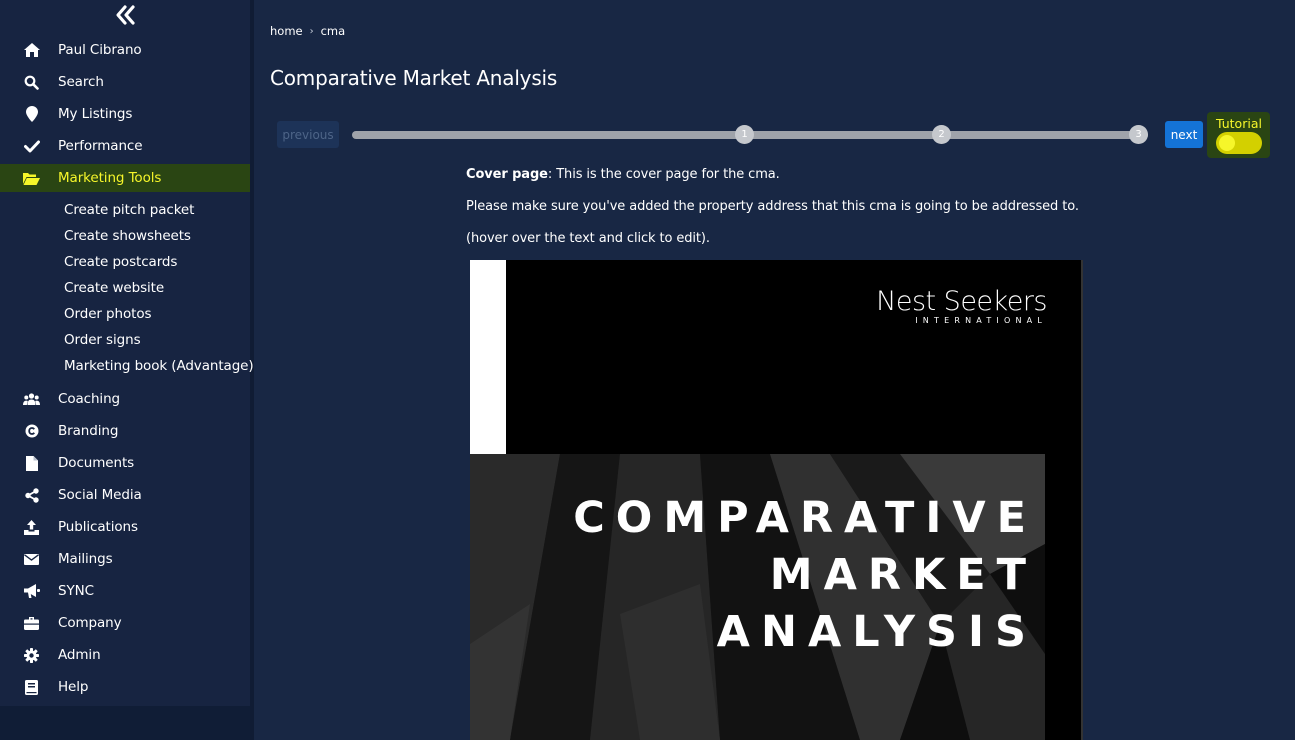 The height and width of the screenshot is (740, 1295). Describe the element at coordinates (89, 399) in the screenshot. I see `sidebar-item-label: Coaching` at that location.